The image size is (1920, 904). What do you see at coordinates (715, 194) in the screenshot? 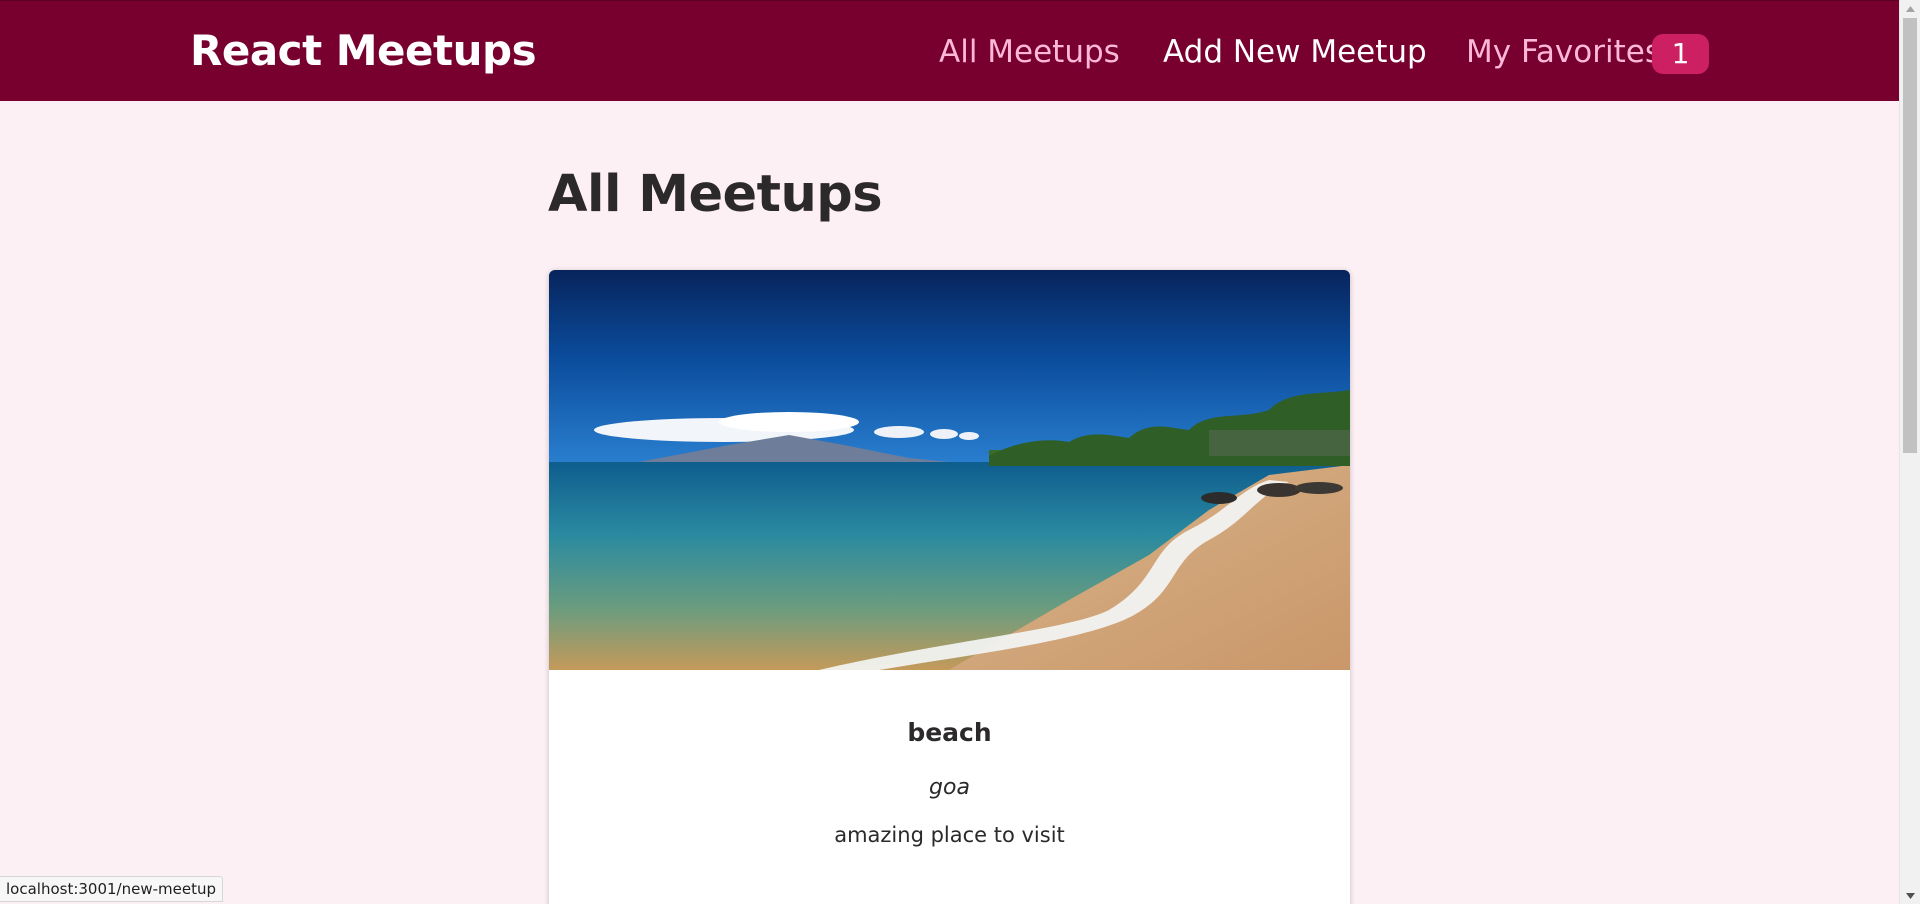
I see `page-title: All Meetups` at bounding box center [715, 194].